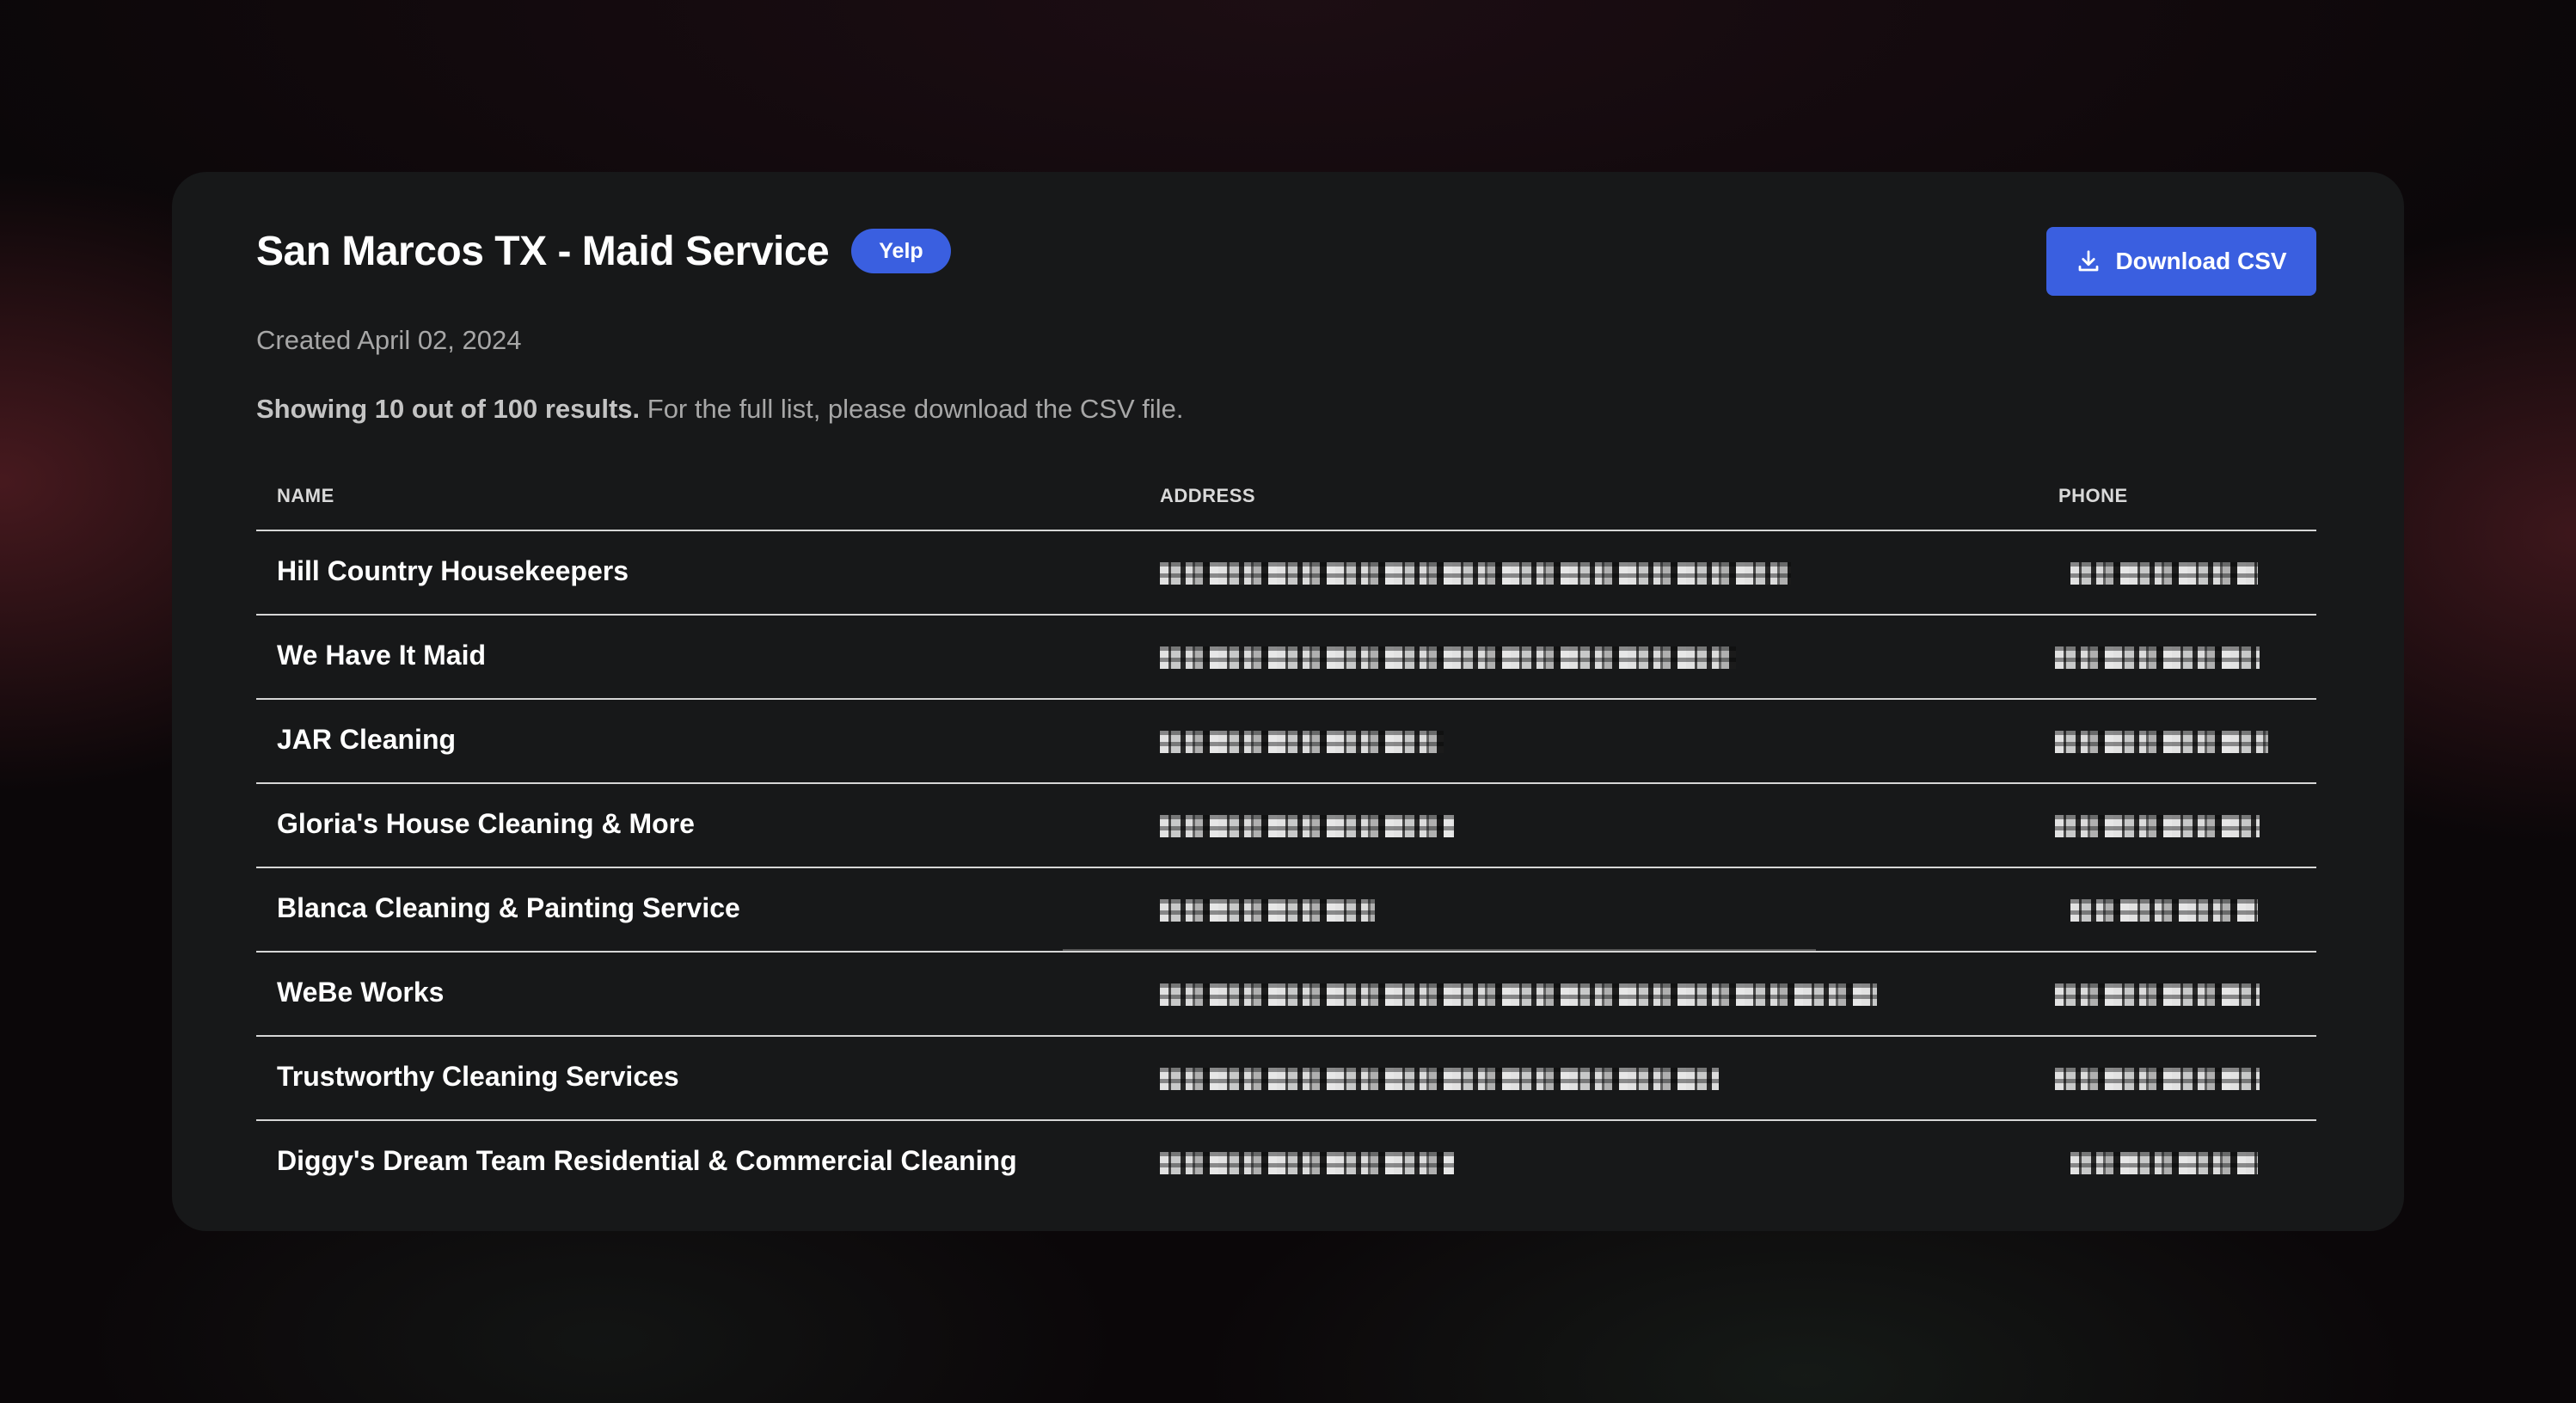 Image resolution: width=2576 pixels, height=1403 pixels. Describe the element at coordinates (901, 251) in the screenshot. I see `source-badge: Yelp` at that location.